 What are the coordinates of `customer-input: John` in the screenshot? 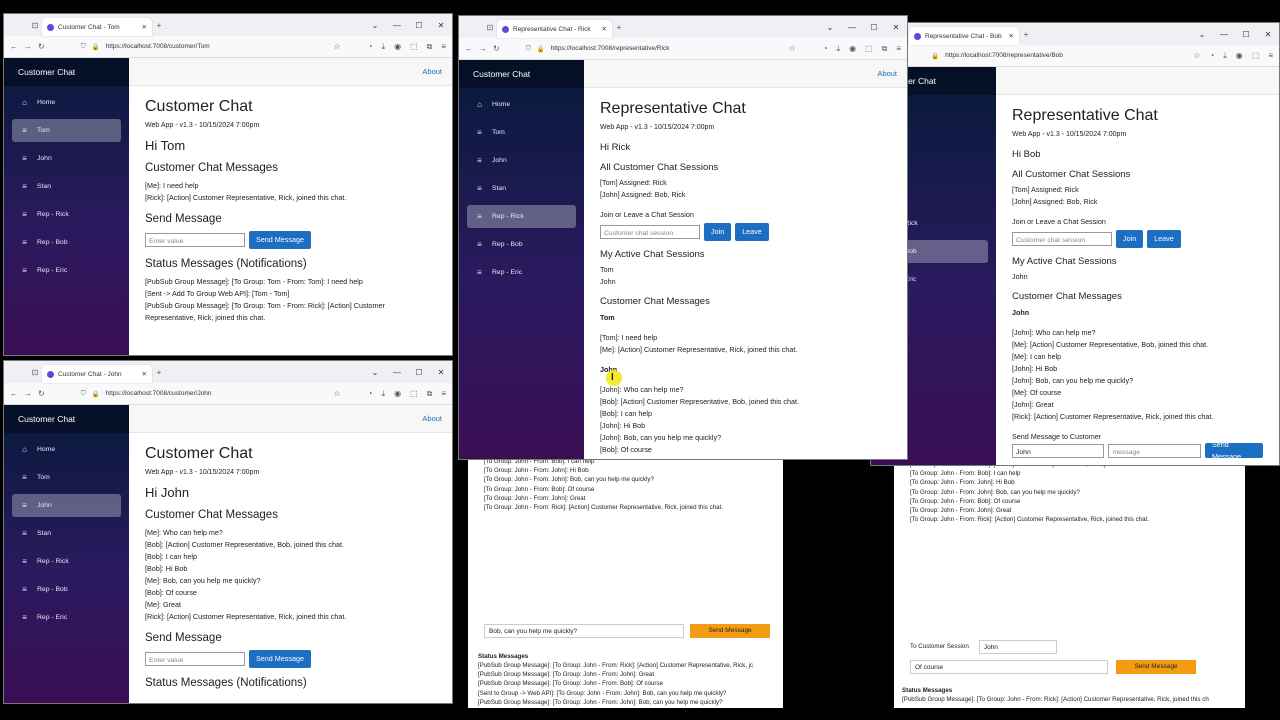 It's located at (1058, 450).